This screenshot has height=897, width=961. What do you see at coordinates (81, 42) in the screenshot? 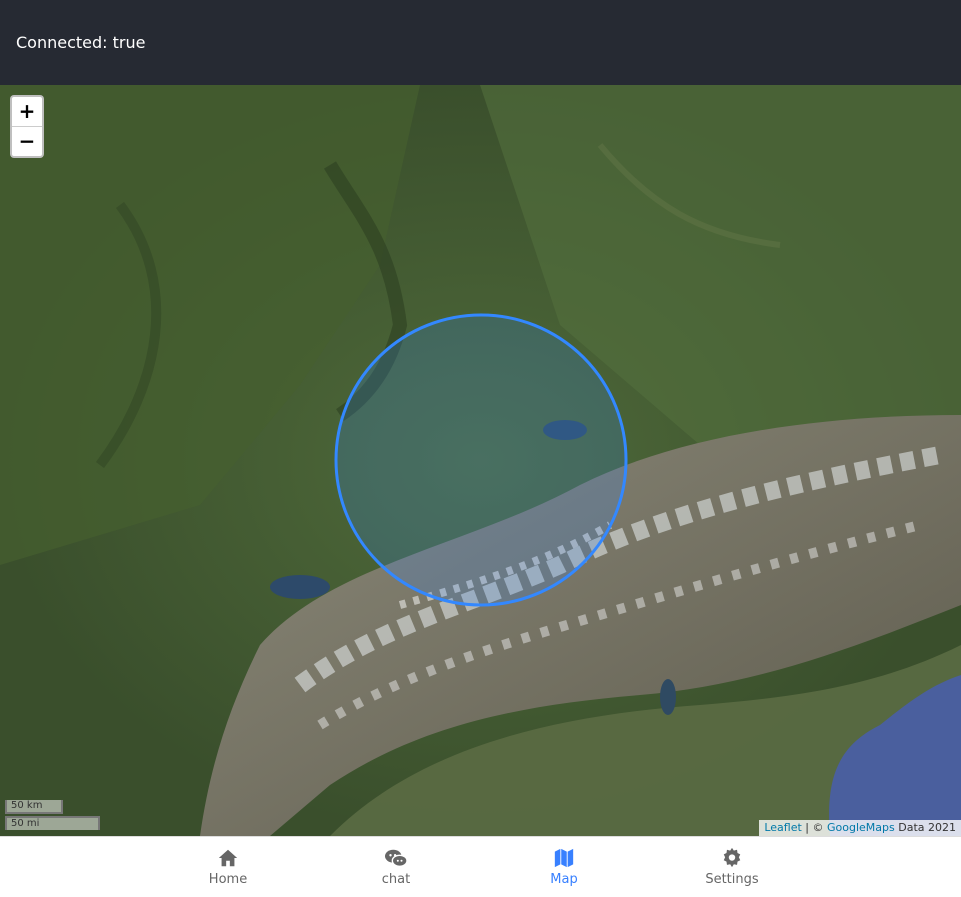
I see `connection-status: Connected: true` at bounding box center [81, 42].